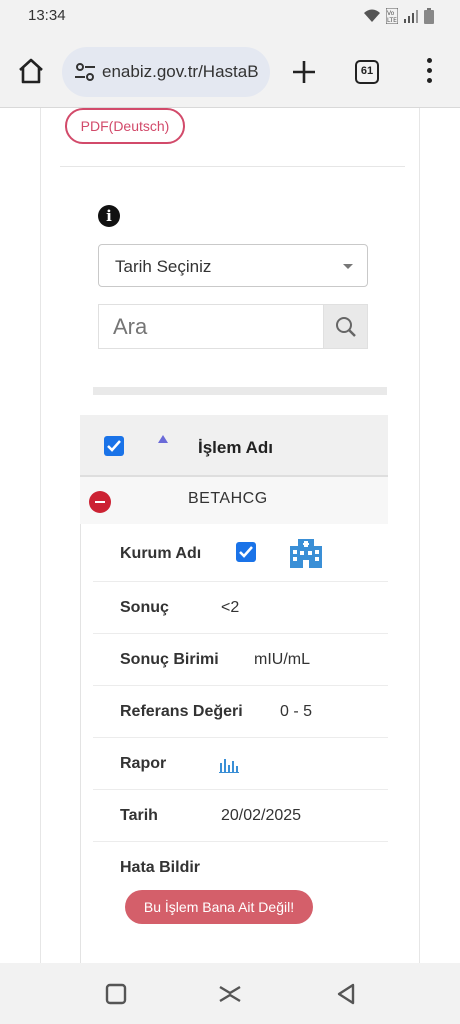  What do you see at coordinates (31, 71) in the screenshot?
I see `home-icon` at bounding box center [31, 71].